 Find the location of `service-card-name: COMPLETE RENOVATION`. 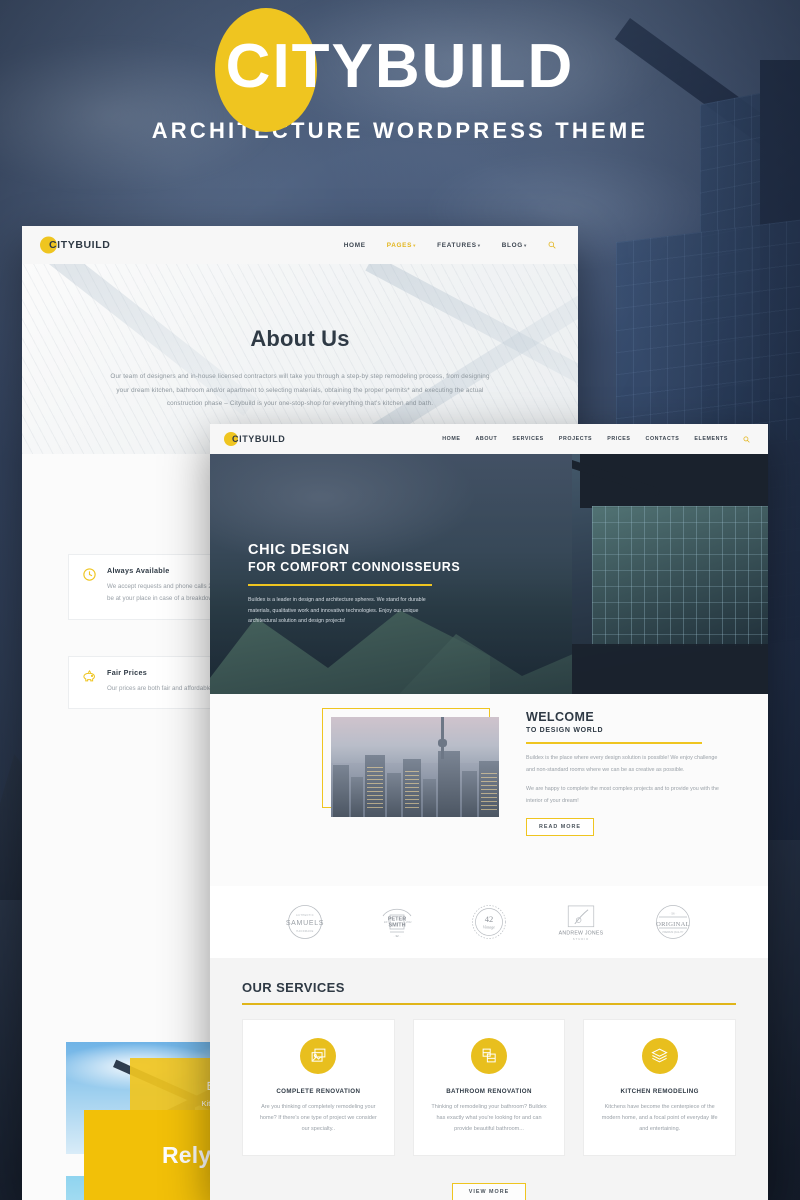

service-card-name: COMPLETE RENOVATION is located at coordinates (318, 1091).